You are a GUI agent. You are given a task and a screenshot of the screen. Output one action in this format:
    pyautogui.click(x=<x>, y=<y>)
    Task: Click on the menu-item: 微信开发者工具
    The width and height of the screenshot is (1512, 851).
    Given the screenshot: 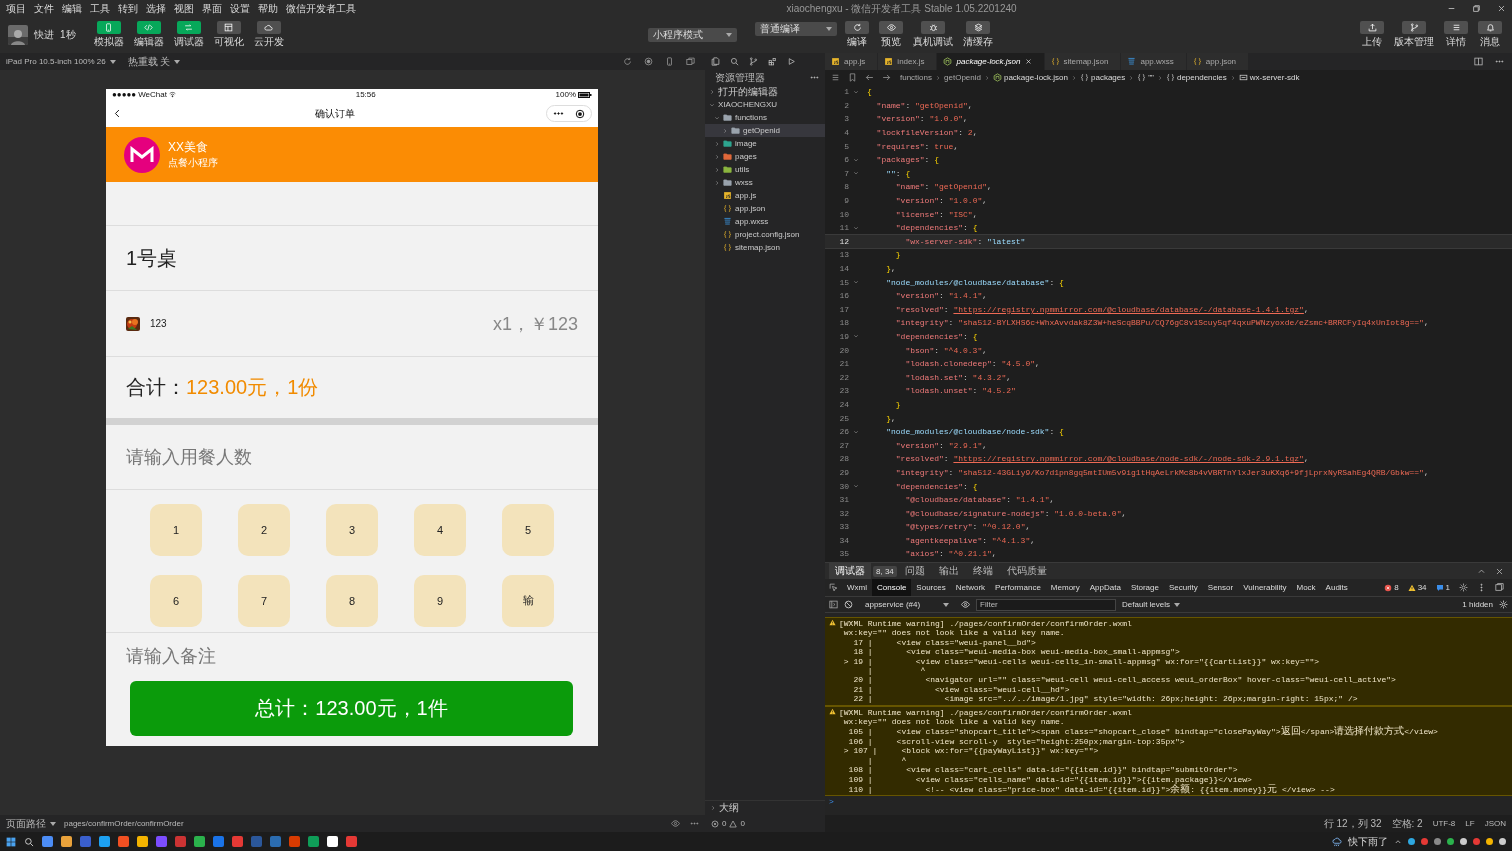 What is the action you would take?
    pyautogui.click(x=321, y=8)
    